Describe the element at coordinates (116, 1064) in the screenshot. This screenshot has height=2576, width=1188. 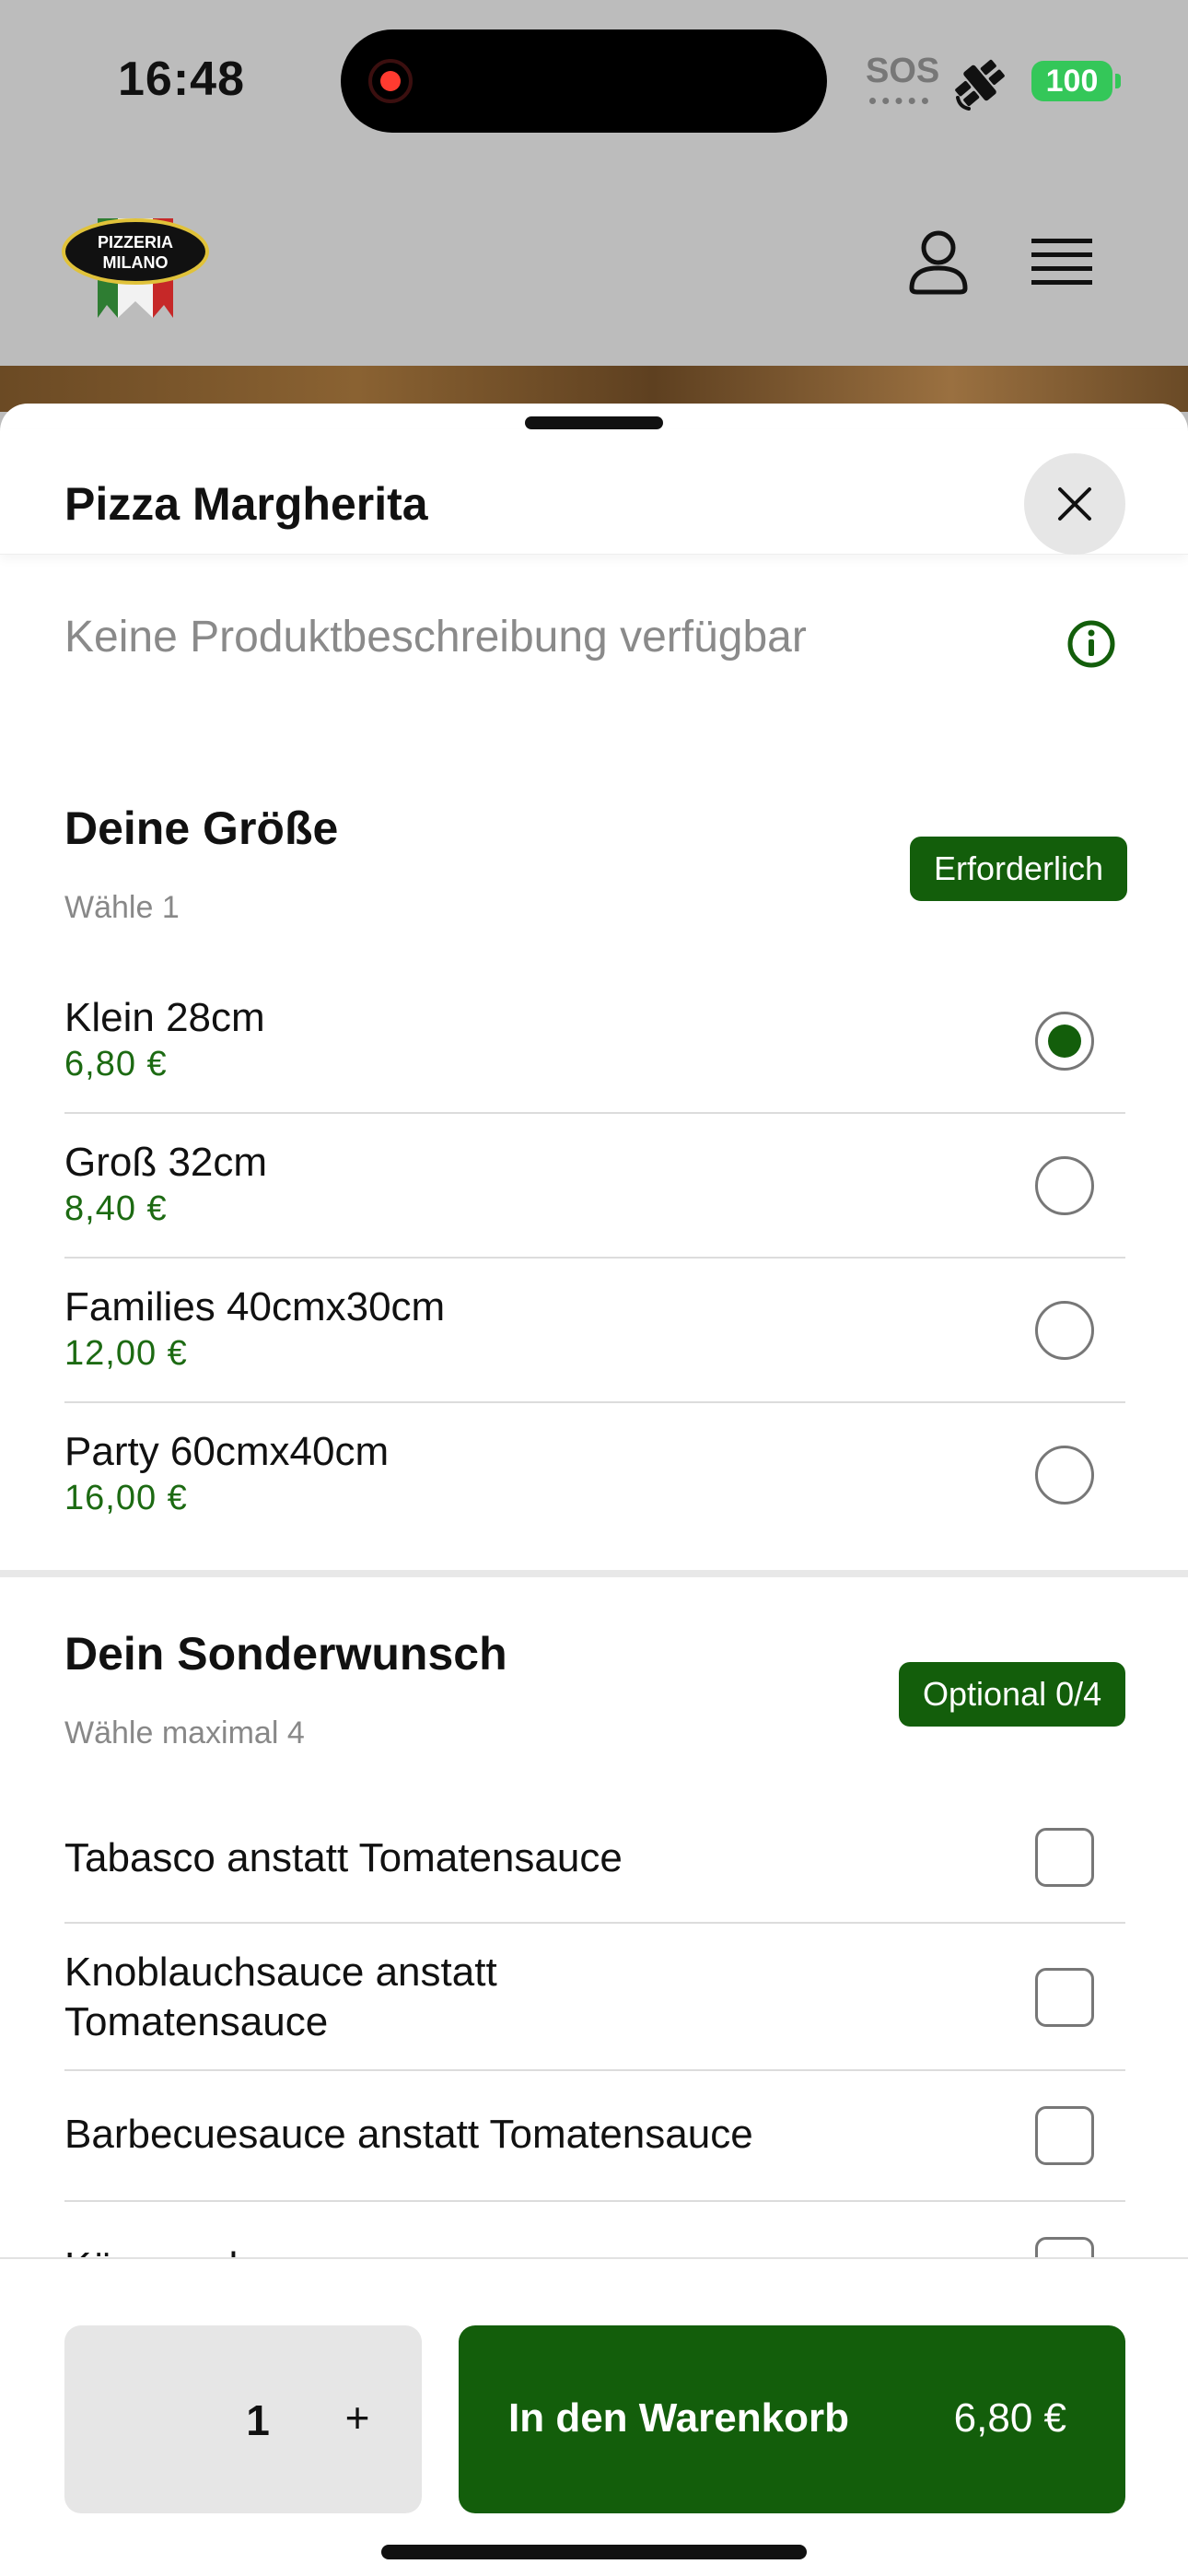
I see `size-option-price: 6,80 €` at that location.